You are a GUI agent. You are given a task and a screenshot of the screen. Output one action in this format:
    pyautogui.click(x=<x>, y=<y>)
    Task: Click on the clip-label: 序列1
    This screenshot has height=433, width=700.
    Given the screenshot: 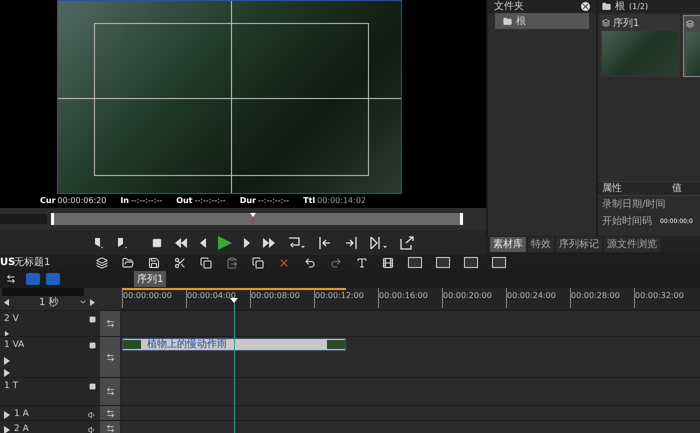 What is the action you would take?
    pyautogui.click(x=626, y=23)
    